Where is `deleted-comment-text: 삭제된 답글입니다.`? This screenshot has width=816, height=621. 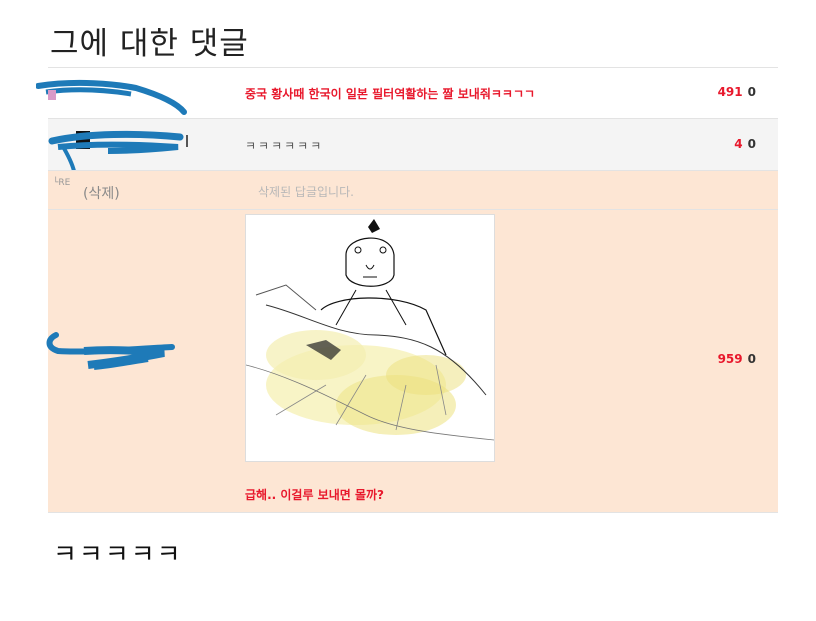 deleted-comment-text: 삭제된 답글입니다. is located at coordinates (306, 192).